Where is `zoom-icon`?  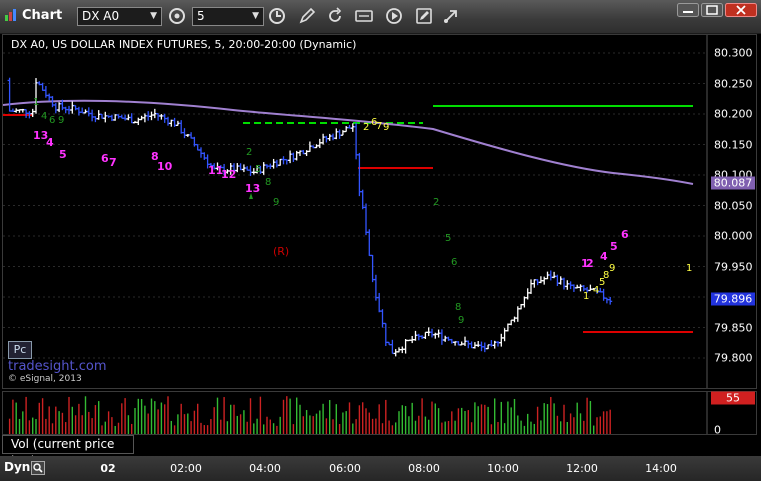 zoom-icon is located at coordinates (38, 468).